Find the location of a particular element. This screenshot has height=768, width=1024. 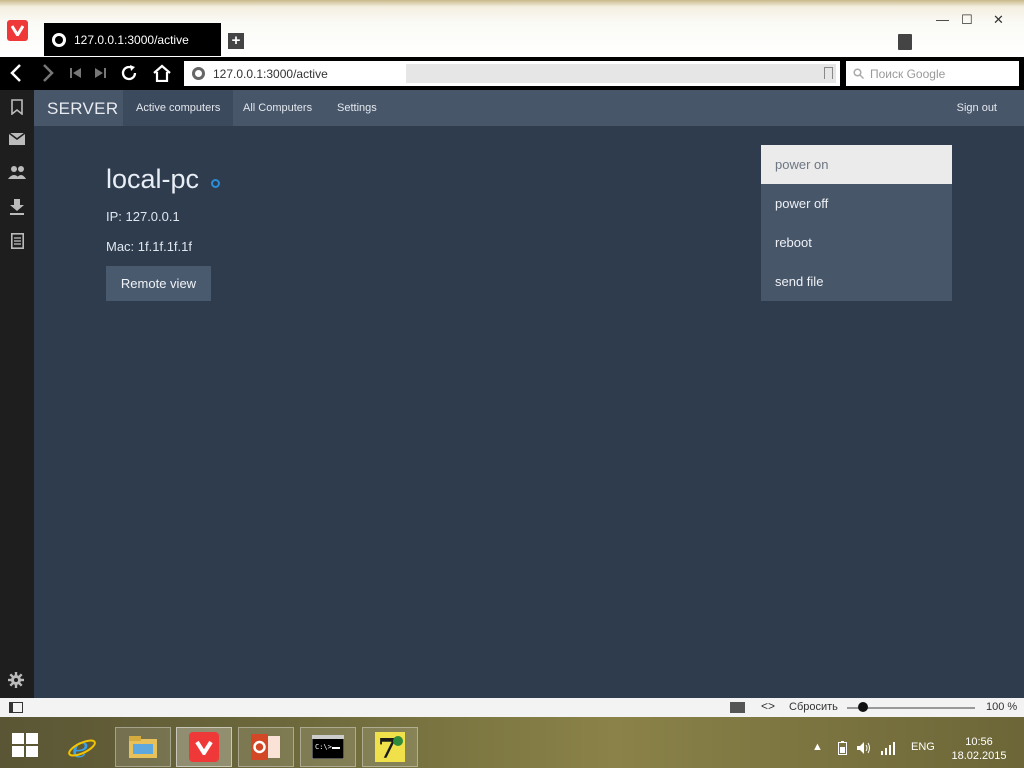

remote-view-button: Remote view is located at coordinates (158, 283).